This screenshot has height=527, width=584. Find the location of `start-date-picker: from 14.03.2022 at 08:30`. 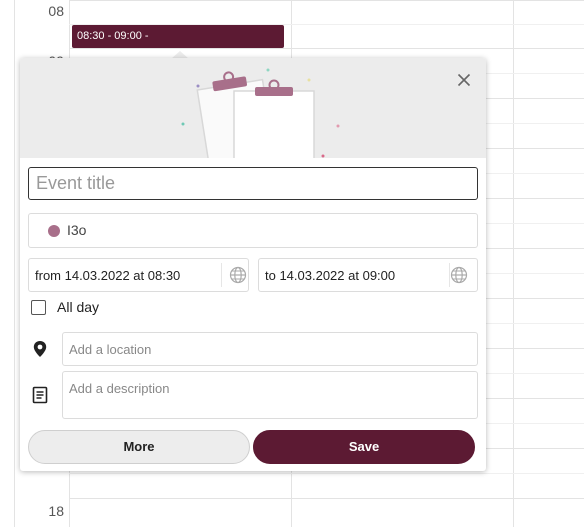

start-date-picker: from 14.03.2022 at 08:30 is located at coordinates (138, 275).